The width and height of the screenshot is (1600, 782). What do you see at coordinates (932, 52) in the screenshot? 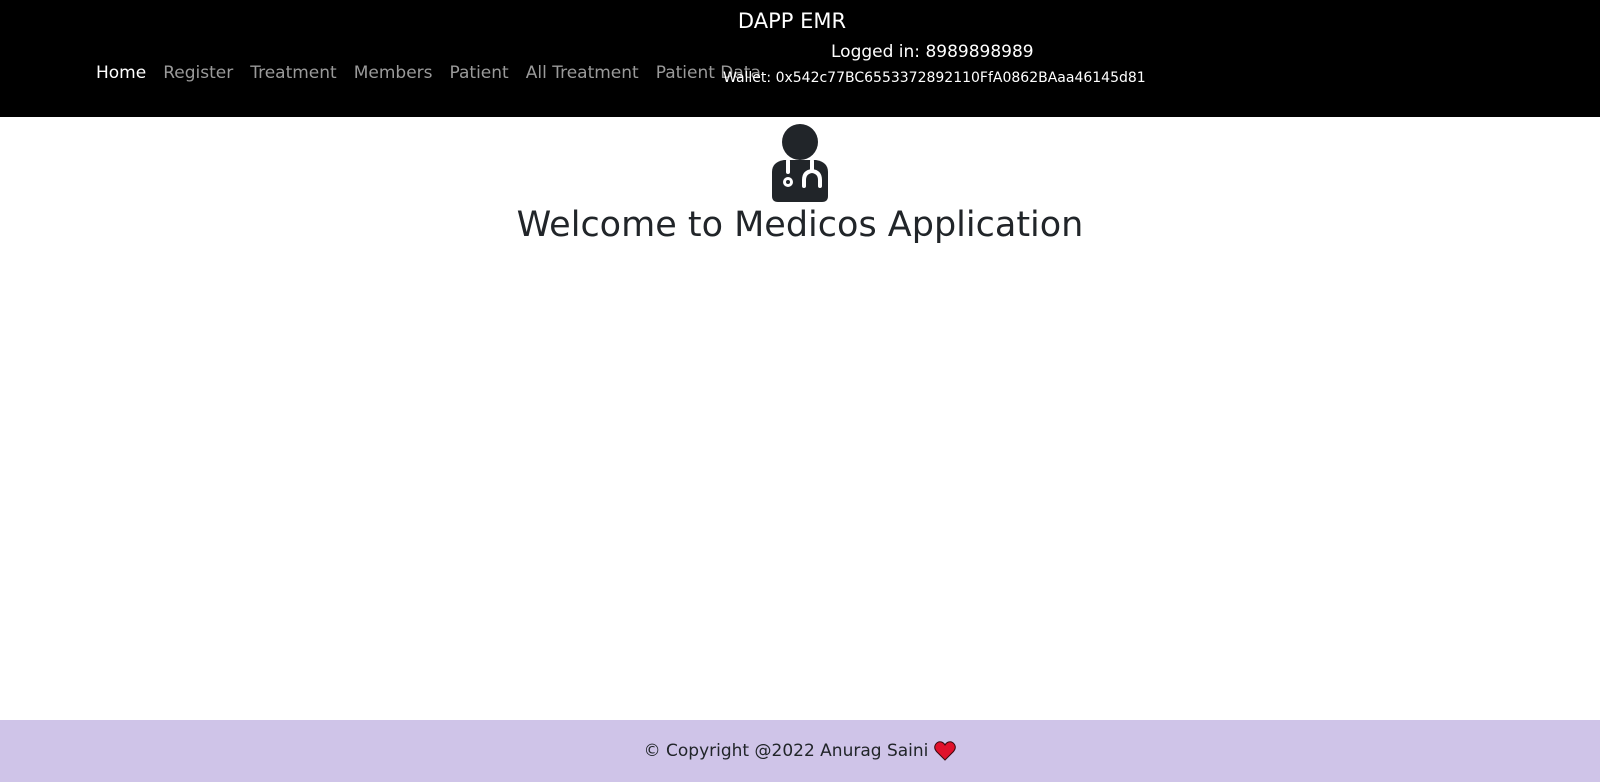
I see `logged-in-status: Logged in: 8989898989` at bounding box center [932, 52].